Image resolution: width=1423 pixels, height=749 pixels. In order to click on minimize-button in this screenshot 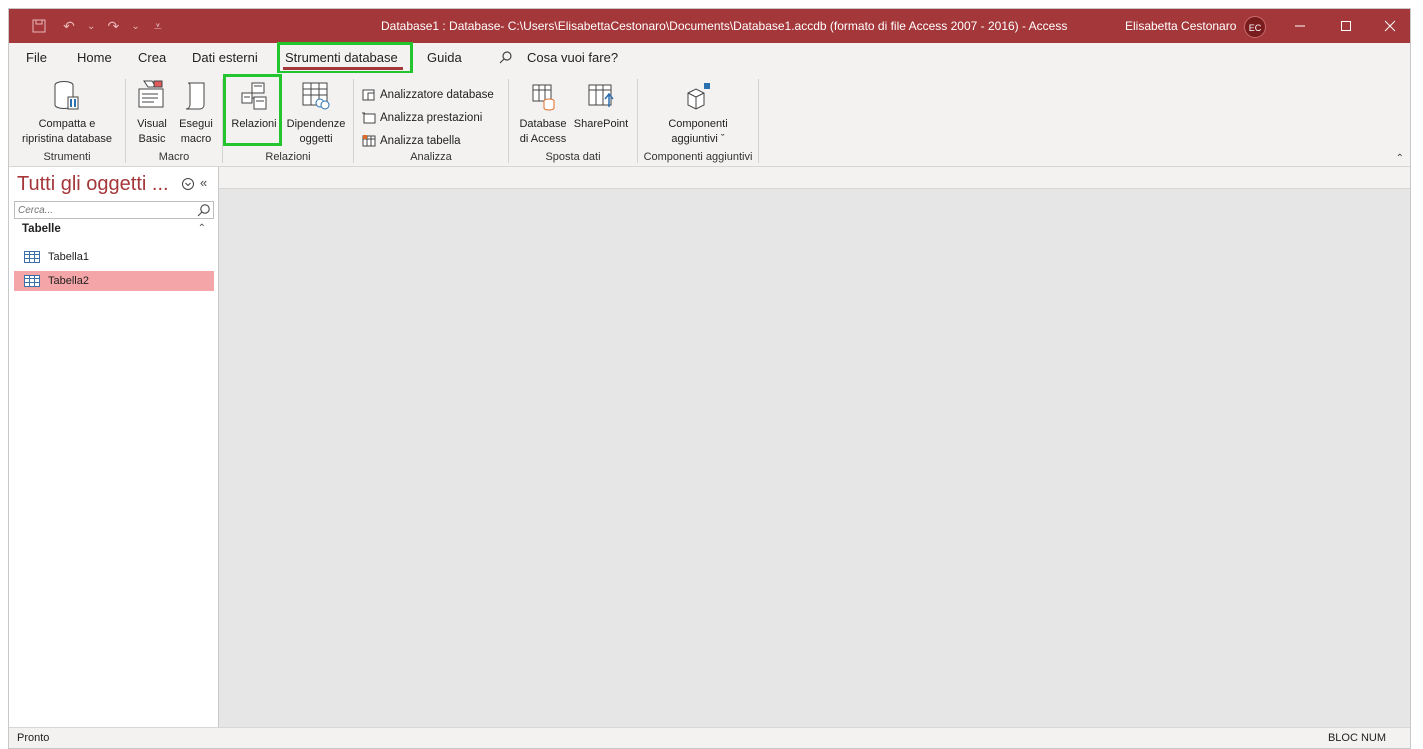, I will do `click(1300, 26)`.